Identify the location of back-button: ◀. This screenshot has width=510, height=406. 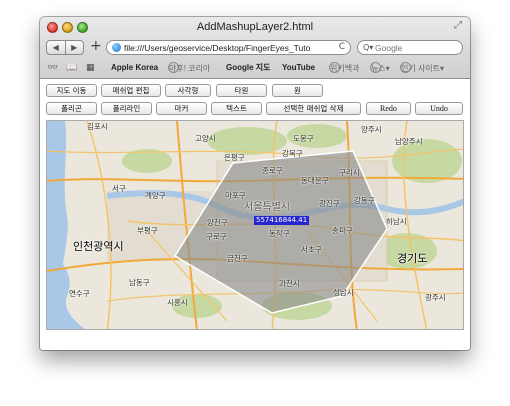
(56, 47).